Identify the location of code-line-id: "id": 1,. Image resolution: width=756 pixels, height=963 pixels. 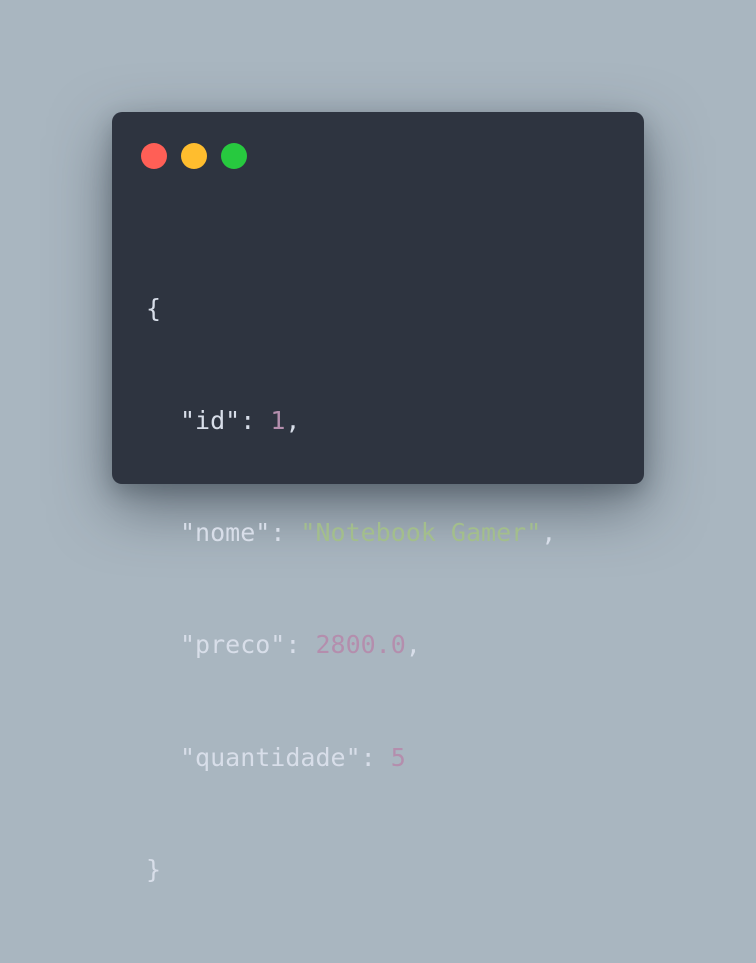
(351, 420).